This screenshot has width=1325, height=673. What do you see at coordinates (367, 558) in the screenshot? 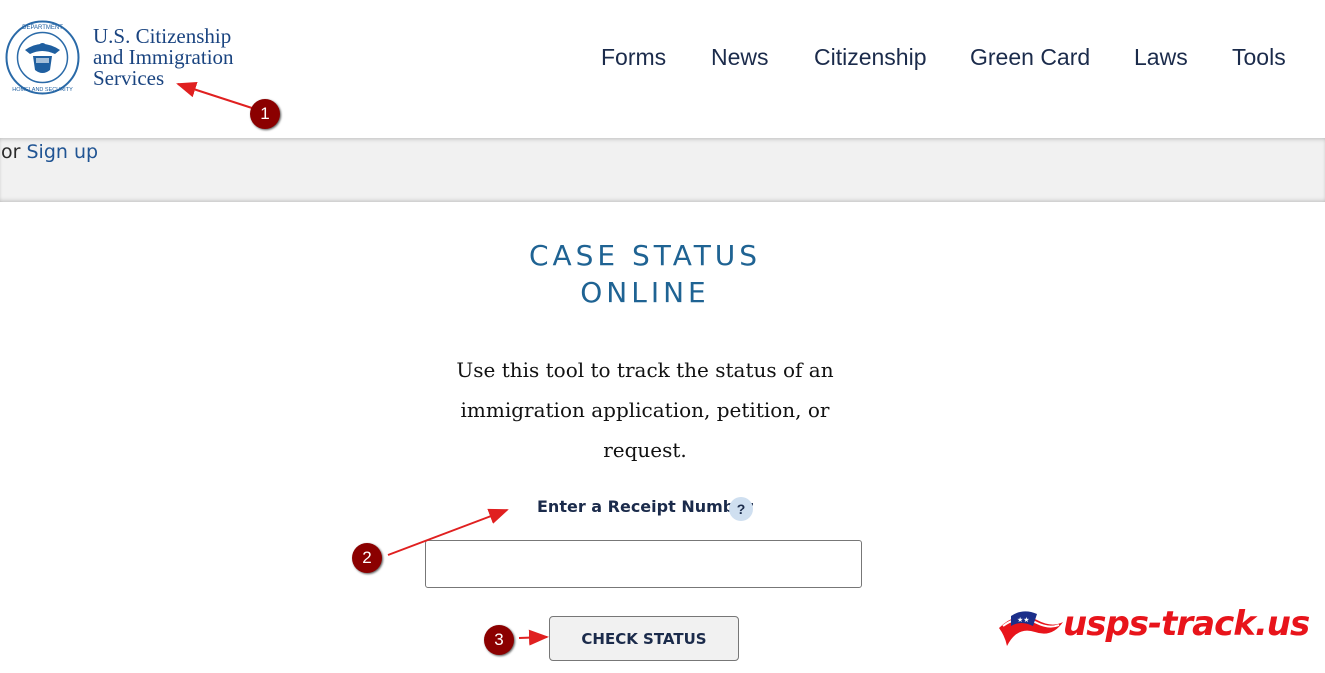
I see `annotation-badge-2: 2` at bounding box center [367, 558].